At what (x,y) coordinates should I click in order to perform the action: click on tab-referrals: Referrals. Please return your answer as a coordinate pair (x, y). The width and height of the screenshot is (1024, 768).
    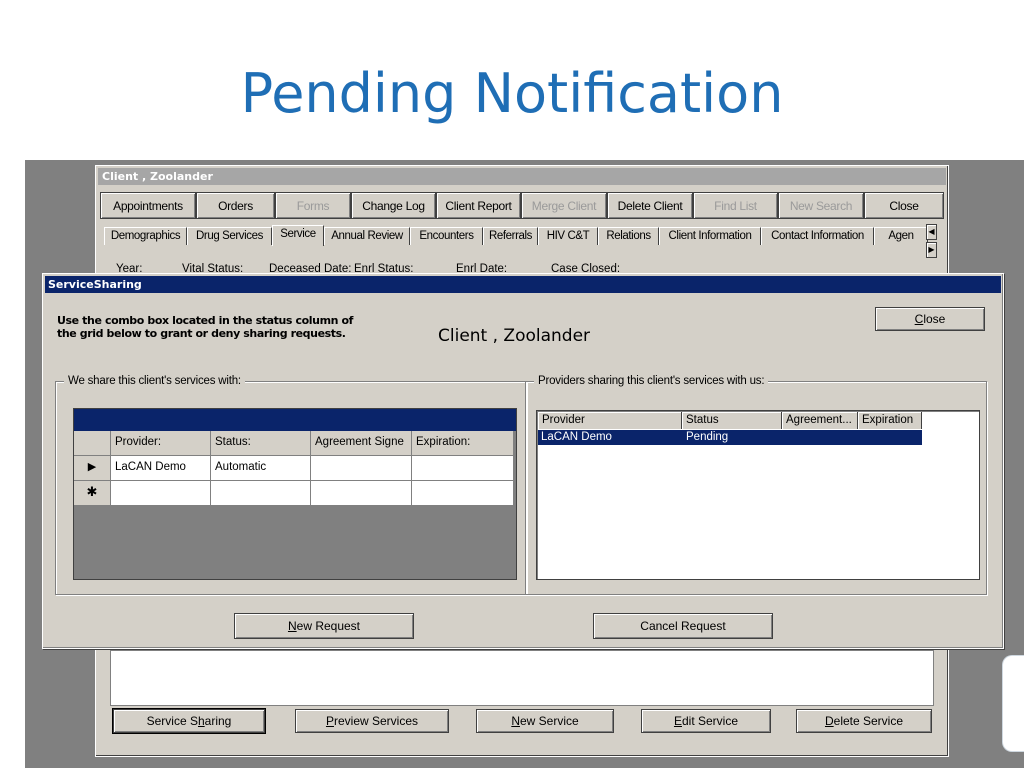
    Looking at the image, I should click on (510, 236).